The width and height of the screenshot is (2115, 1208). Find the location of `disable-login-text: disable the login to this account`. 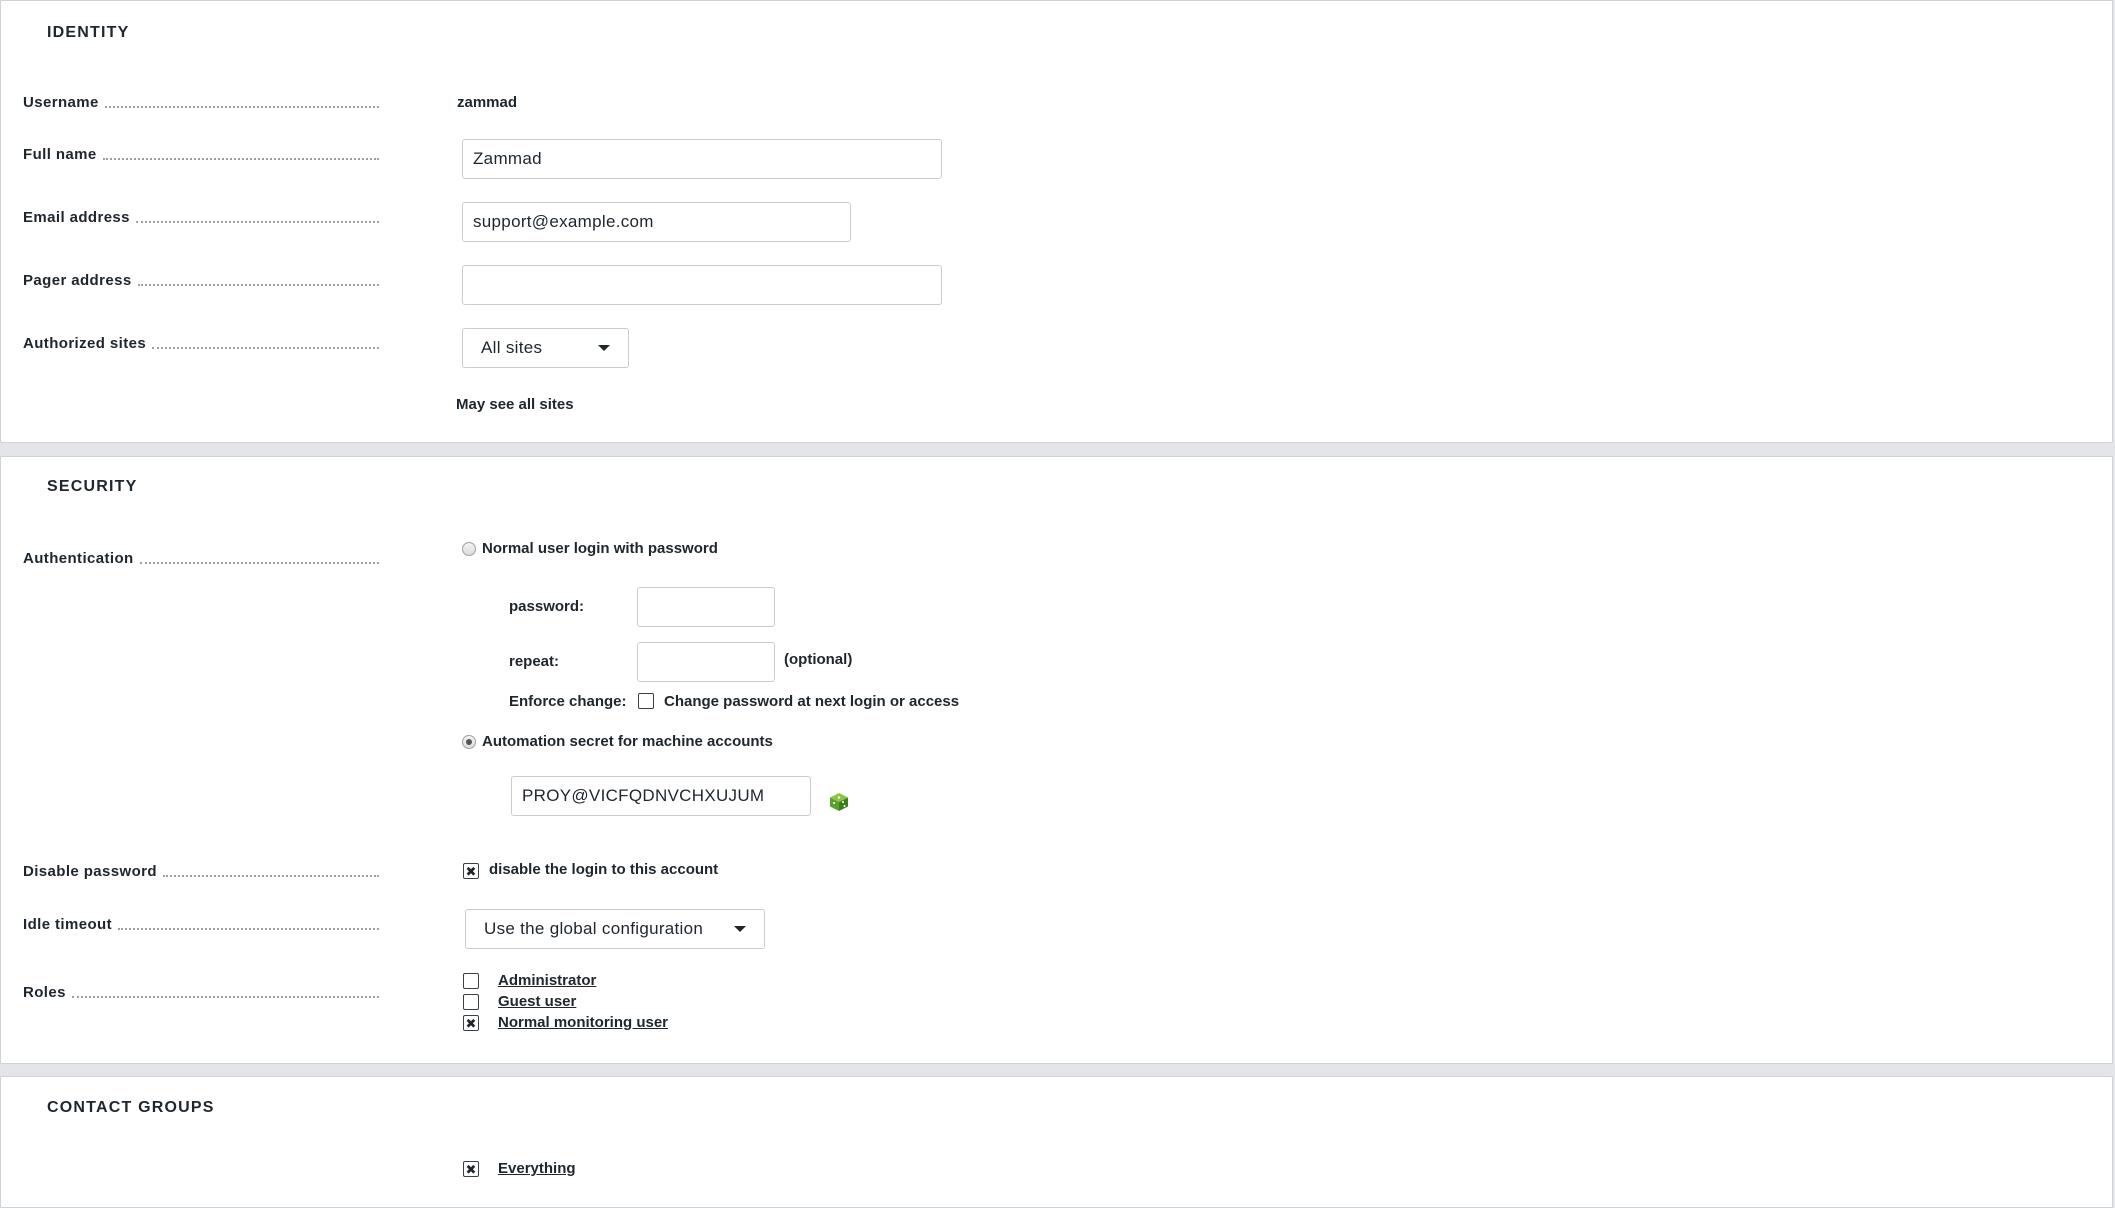

disable-login-text: disable the login to this account is located at coordinates (604, 869).